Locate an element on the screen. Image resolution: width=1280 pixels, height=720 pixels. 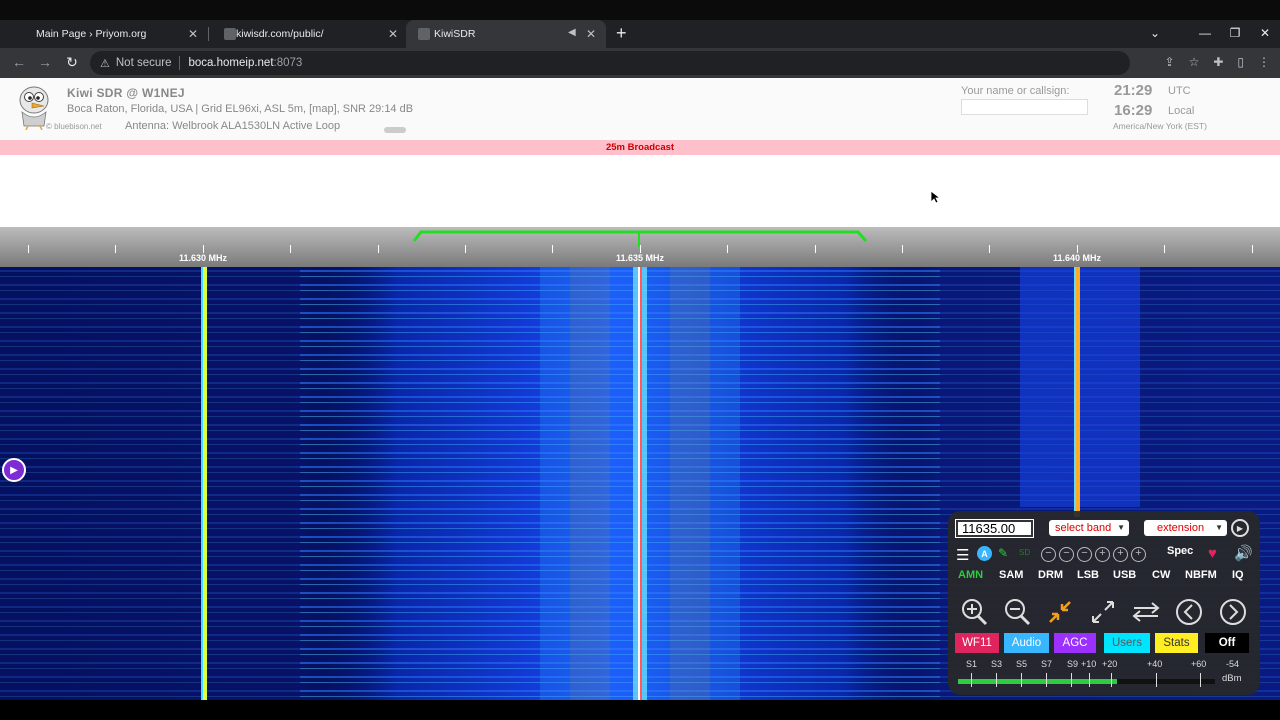
panel-tabs: WF11 Audio AGC Users Stats Off is located at coordinates (1105, 643).